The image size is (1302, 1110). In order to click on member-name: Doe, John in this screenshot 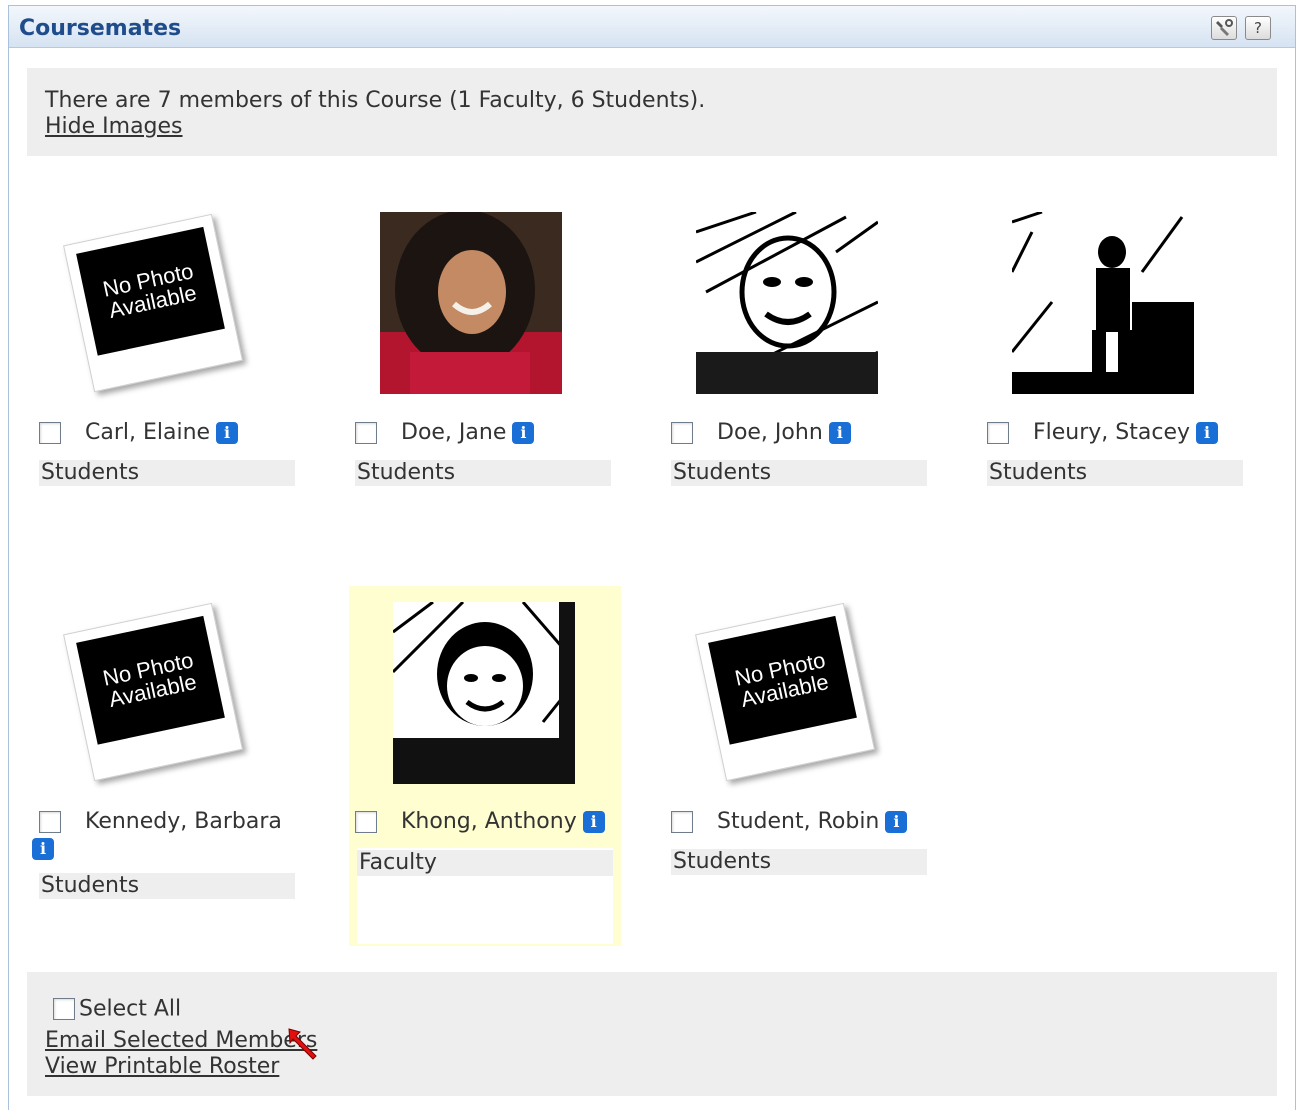, I will do `click(770, 432)`.